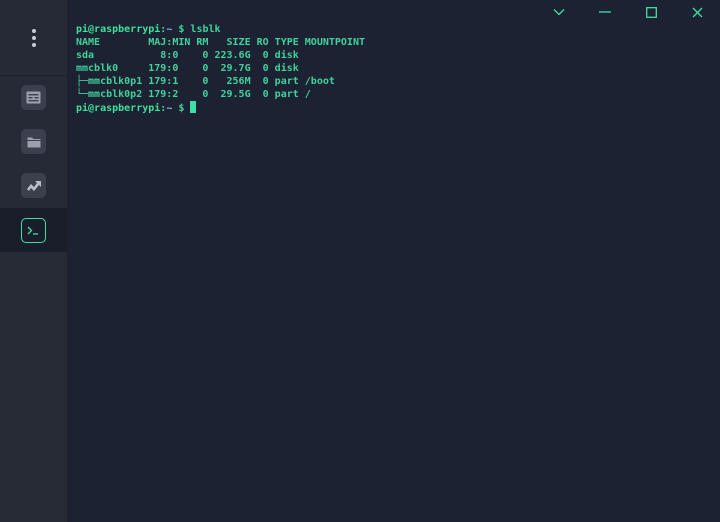 The width and height of the screenshot is (720, 522). I want to click on sidebar-menu-area, so click(33, 38).